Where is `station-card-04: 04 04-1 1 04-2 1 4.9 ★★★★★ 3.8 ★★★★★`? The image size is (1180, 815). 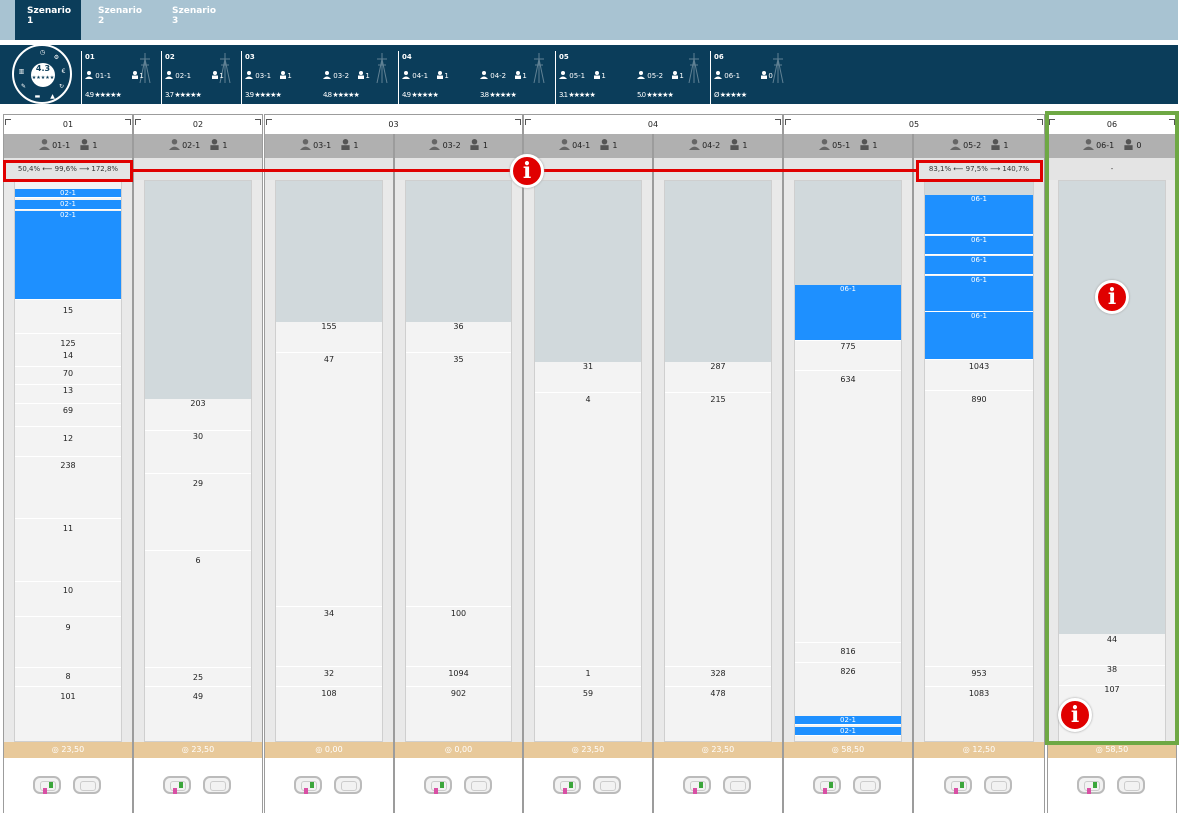 station-card-04: 04 04-1 1 04-2 1 4.9 ★★★★★ 3.8 ★★★★★ is located at coordinates (476, 77).